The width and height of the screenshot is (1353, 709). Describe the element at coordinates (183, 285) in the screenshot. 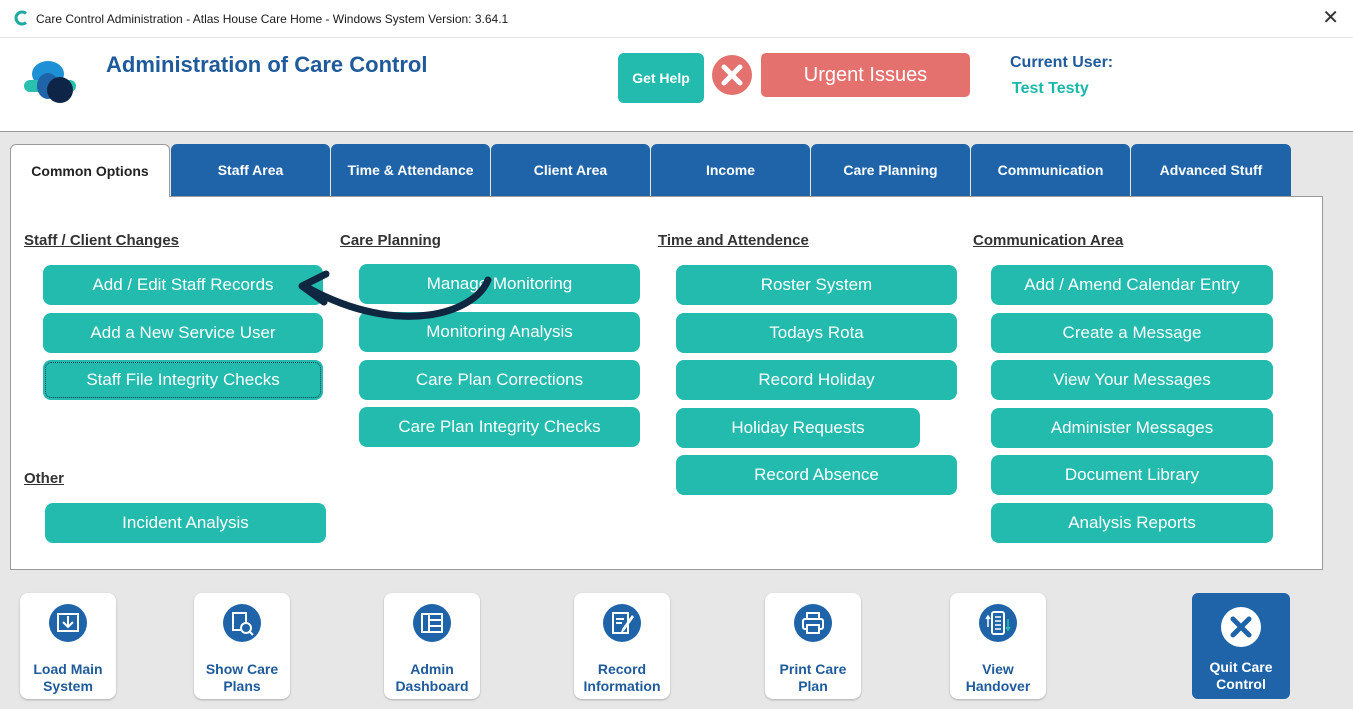

I see `add-edit-staff-records-button: Add / Edit Staff Records` at that location.